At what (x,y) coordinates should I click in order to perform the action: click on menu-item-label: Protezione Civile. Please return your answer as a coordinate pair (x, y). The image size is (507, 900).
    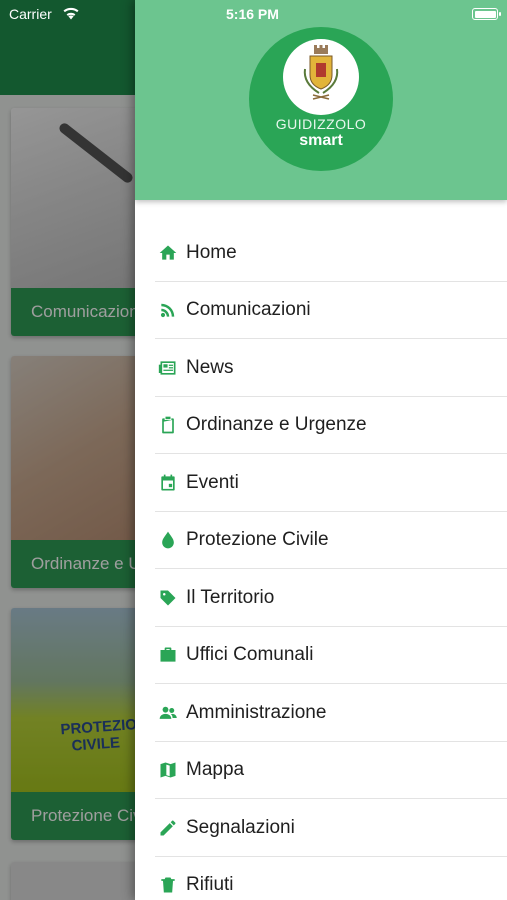
    Looking at the image, I should click on (257, 540).